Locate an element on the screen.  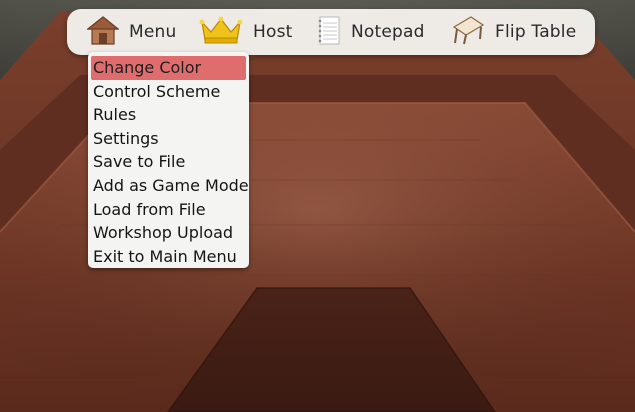
flip-table-icon is located at coordinates (468, 32).